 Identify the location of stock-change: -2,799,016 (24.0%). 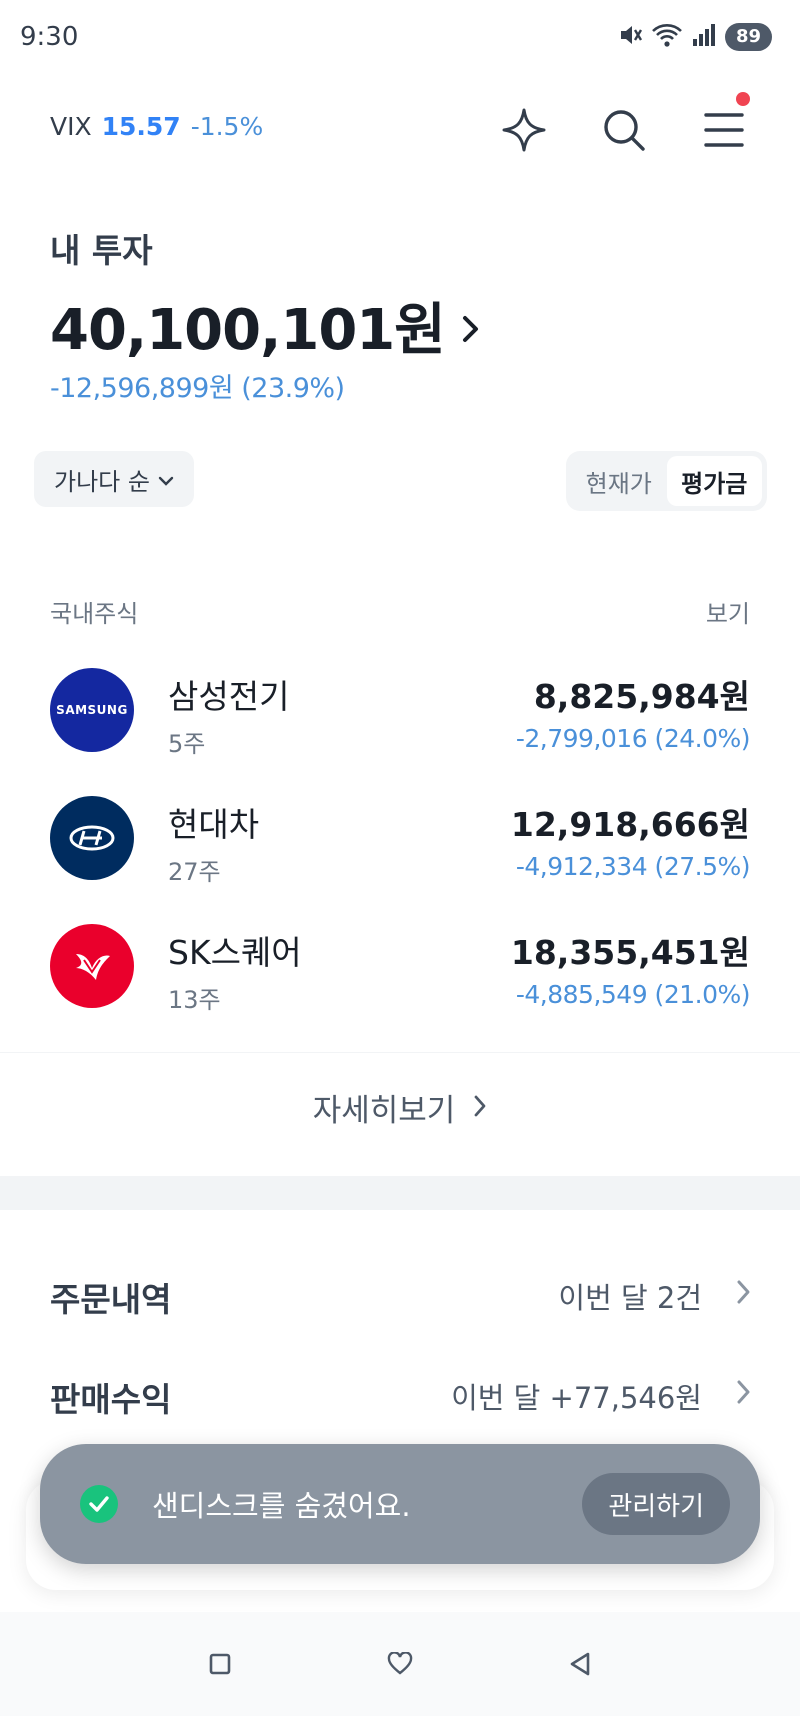
(633, 738).